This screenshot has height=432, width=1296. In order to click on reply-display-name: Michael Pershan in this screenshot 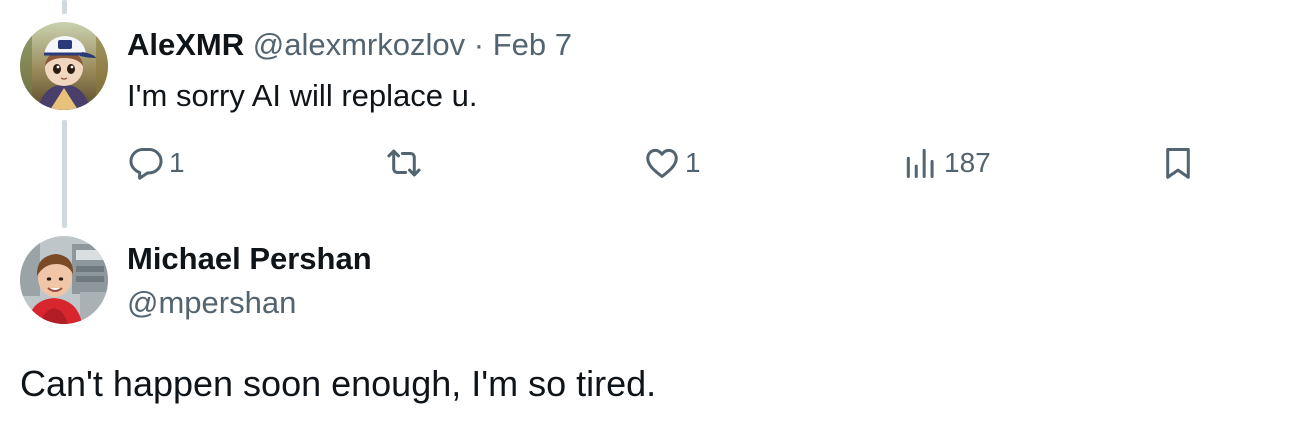, I will do `click(249, 259)`.